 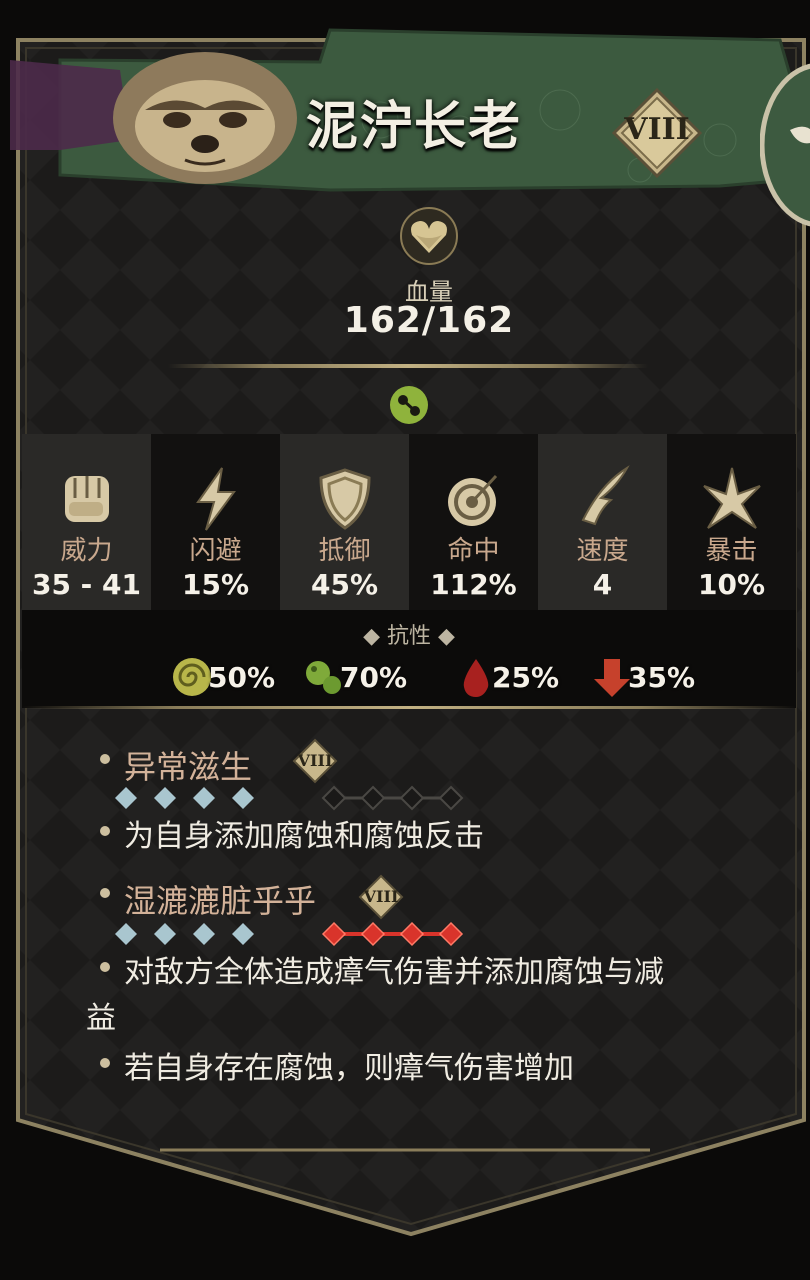 What do you see at coordinates (215, 499) in the screenshot?
I see `lightning-icon` at bounding box center [215, 499].